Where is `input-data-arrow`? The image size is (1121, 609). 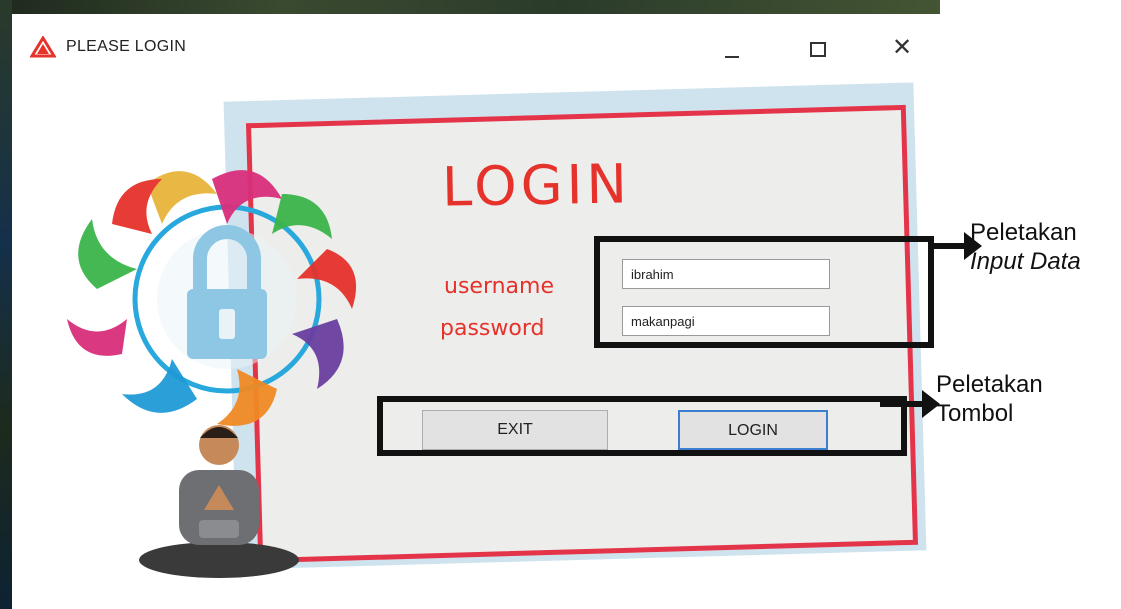
input-data-arrow is located at coordinates (958, 246).